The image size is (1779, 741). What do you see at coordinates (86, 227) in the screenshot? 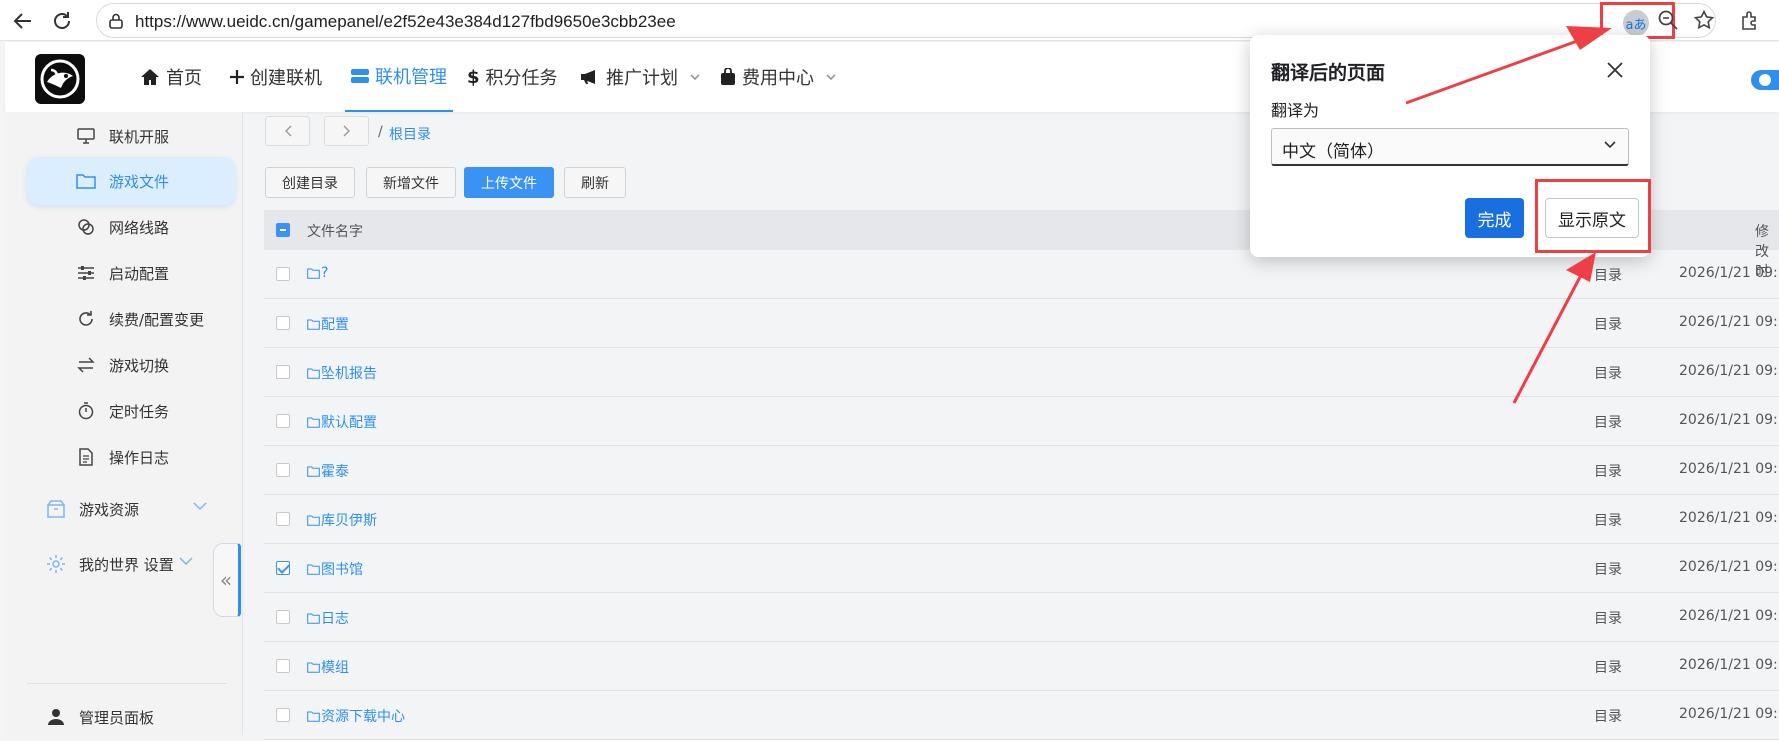
I see `link-icon` at bounding box center [86, 227].